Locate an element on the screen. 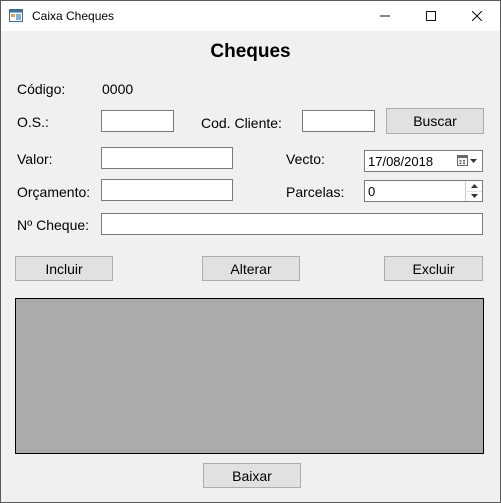  stepper-down-button is located at coordinates (474, 196).